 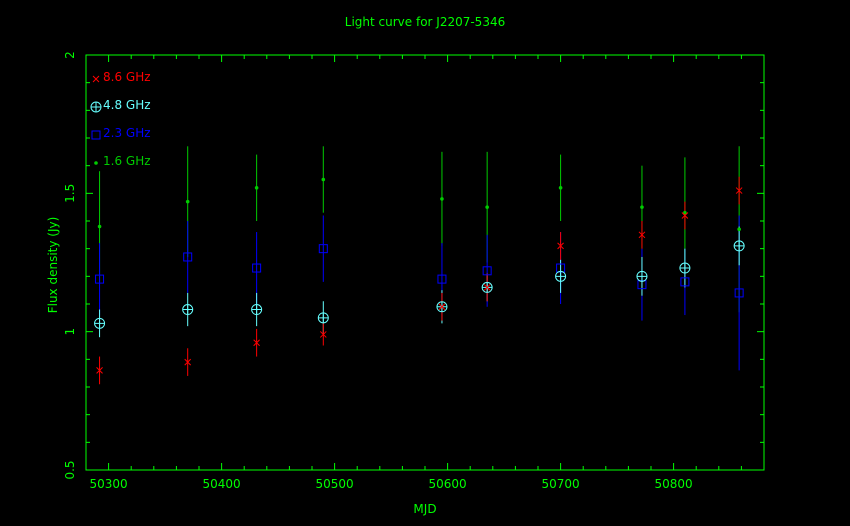 I want to click on legend-label: 2.3 GHz, so click(x=127, y=133).